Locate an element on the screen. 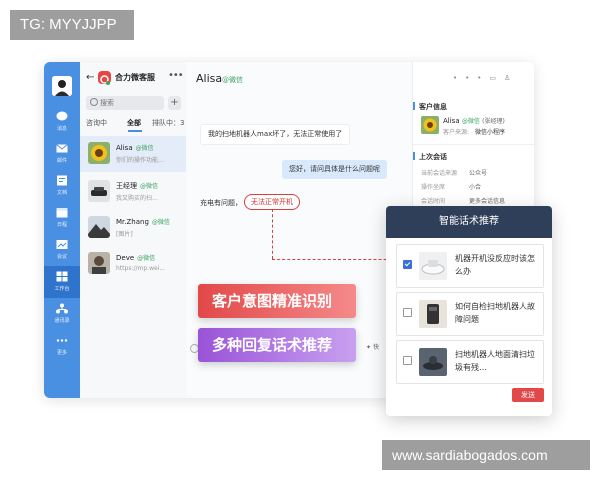 The height and width of the screenshot is (480, 600). mountain-avatar-icon is located at coordinates (99, 227).